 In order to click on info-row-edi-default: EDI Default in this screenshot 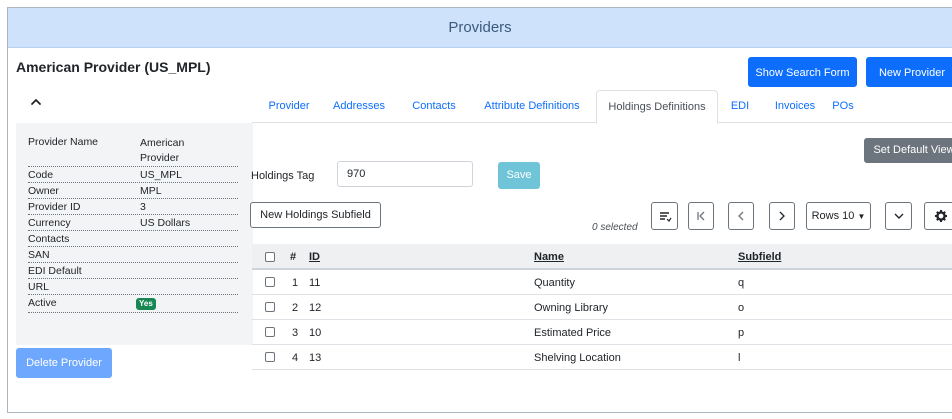, I will do `click(133, 272)`.